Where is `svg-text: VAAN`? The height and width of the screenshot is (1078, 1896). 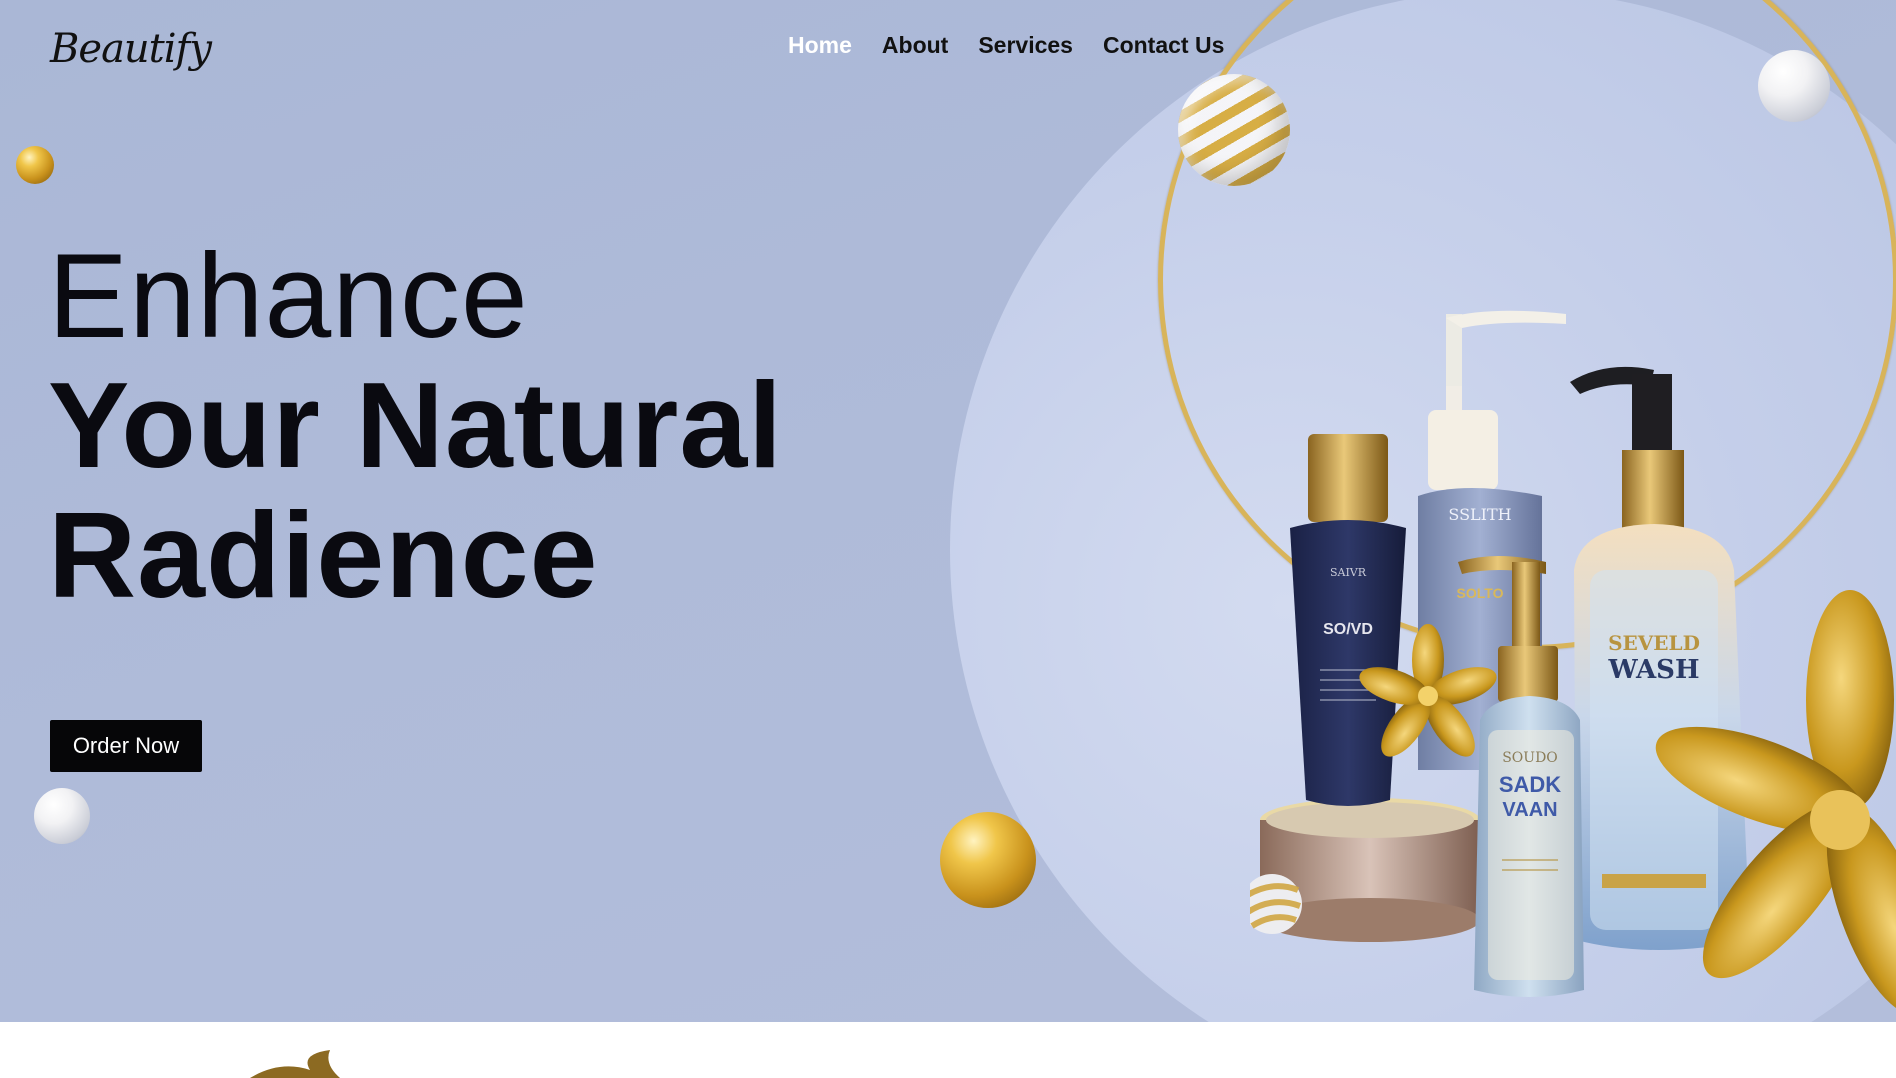 svg-text: VAAN is located at coordinates (1529, 810).